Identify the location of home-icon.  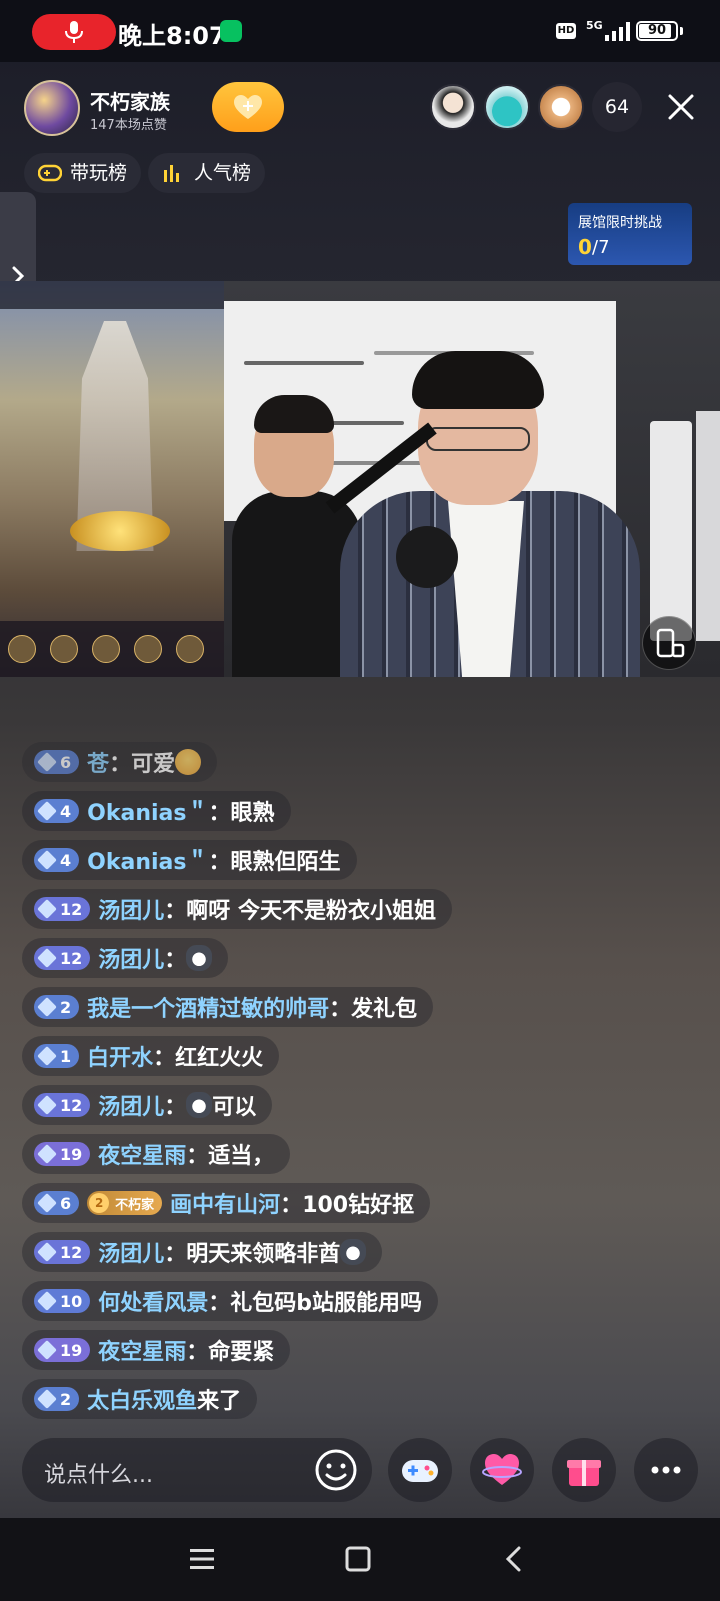
(358, 1559).